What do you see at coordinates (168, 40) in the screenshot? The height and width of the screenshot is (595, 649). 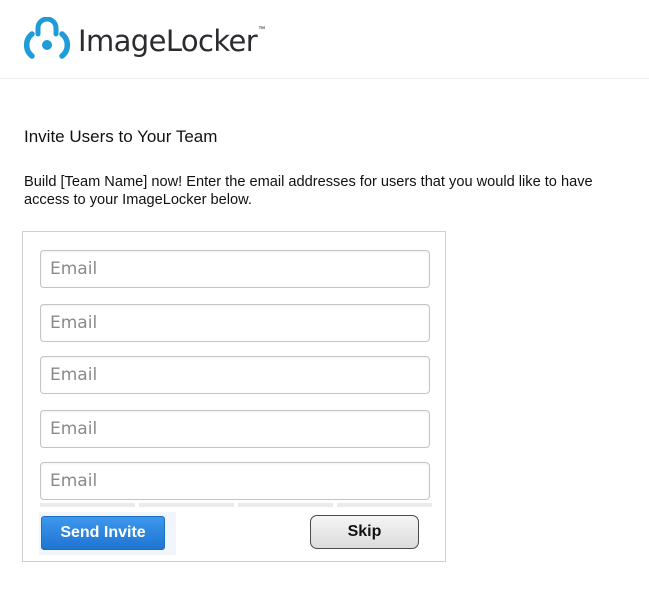 I see `brand-name: ImageLocker` at bounding box center [168, 40].